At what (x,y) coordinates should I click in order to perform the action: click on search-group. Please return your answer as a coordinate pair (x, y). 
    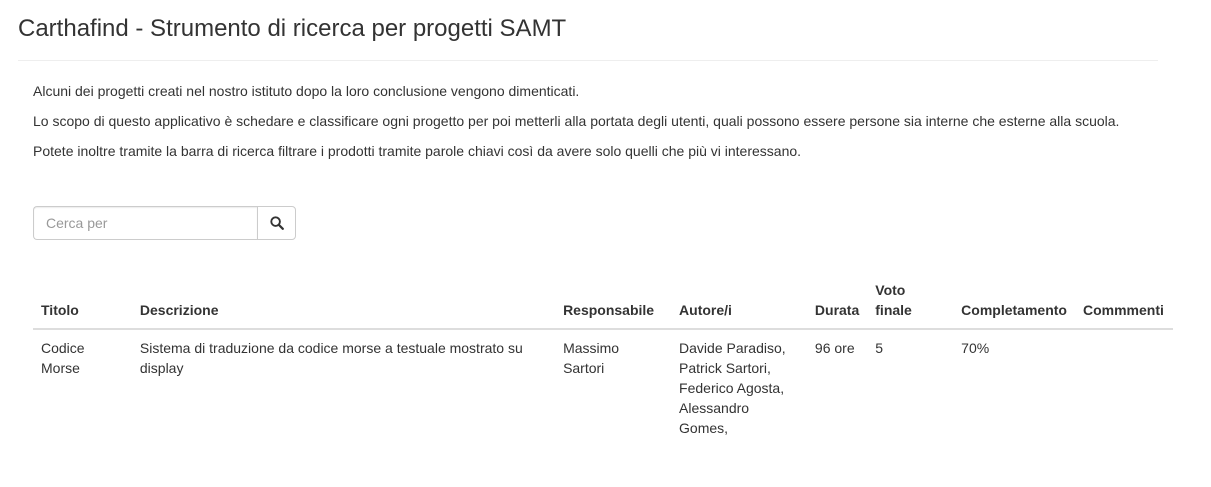
    Looking at the image, I should click on (164, 223).